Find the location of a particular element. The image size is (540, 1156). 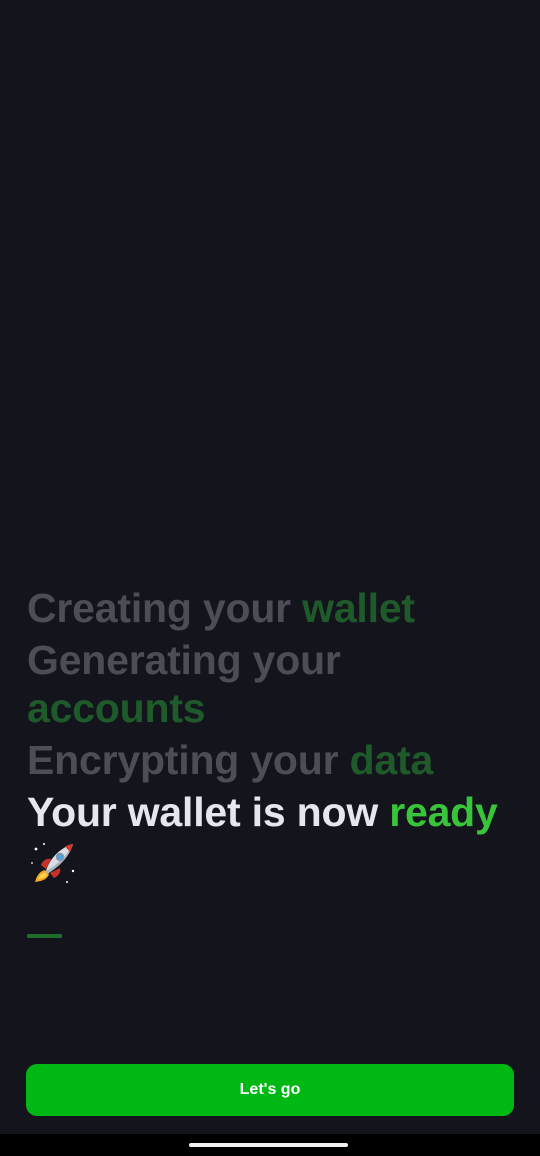

lets-go-button: Let's go is located at coordinates (270, 1090).